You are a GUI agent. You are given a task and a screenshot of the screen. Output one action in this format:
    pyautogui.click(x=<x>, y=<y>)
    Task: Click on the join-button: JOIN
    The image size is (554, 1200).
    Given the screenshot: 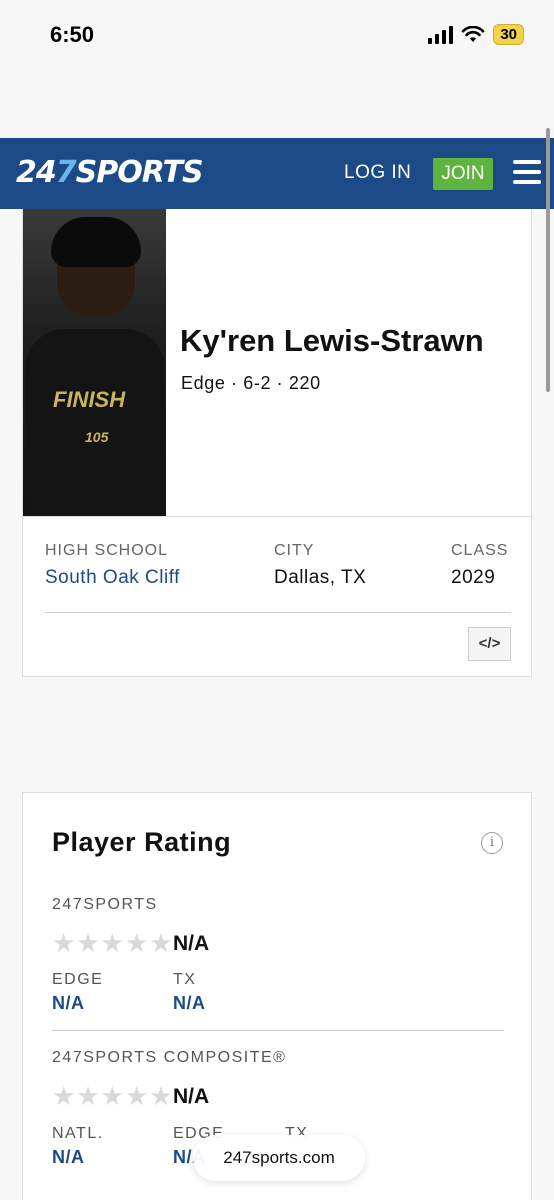 What is the action you would take?
    pyautogui.click(x=463, y=174)
    